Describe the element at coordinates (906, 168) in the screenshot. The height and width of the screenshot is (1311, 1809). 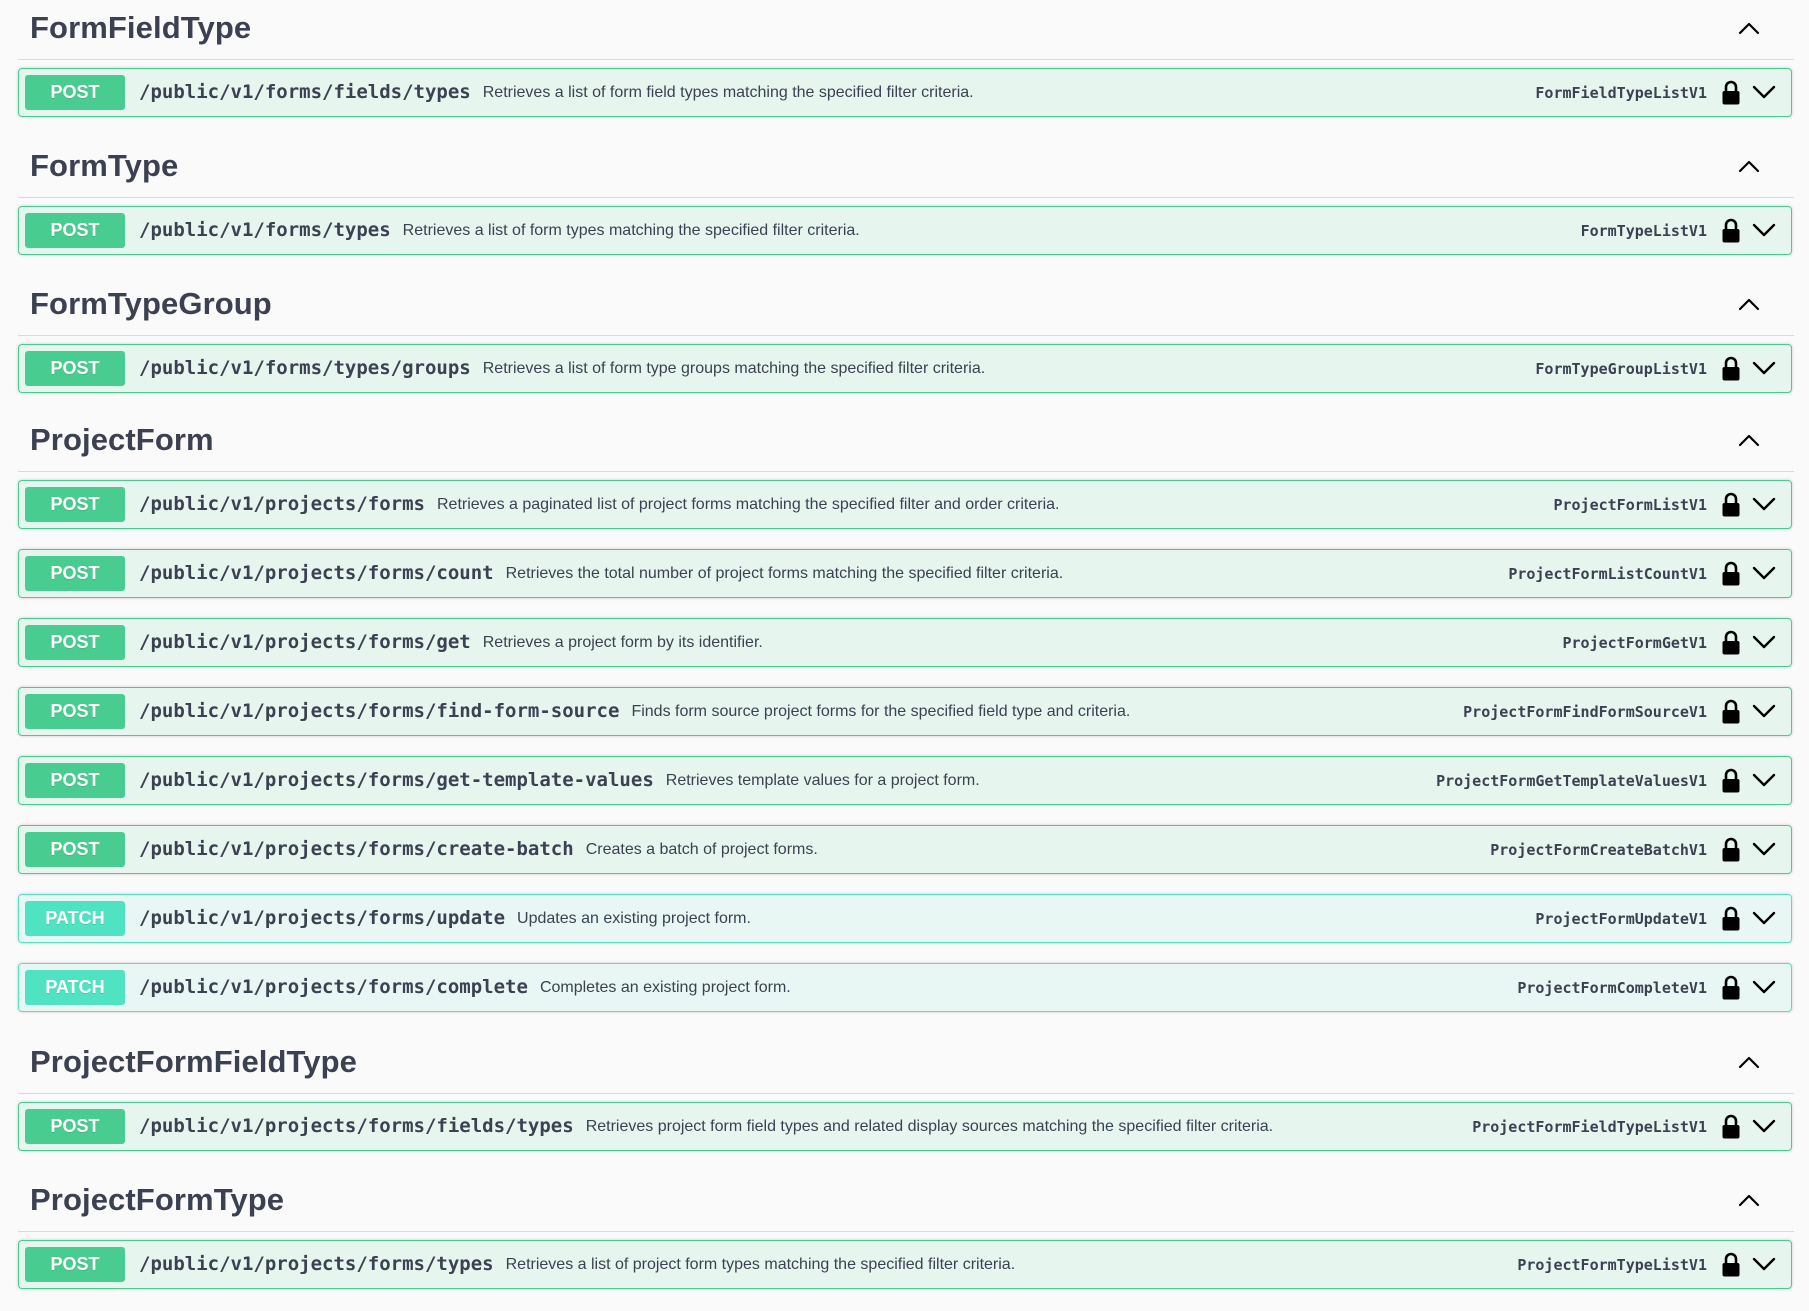
I see `tag-section-header: FormType` at that location.